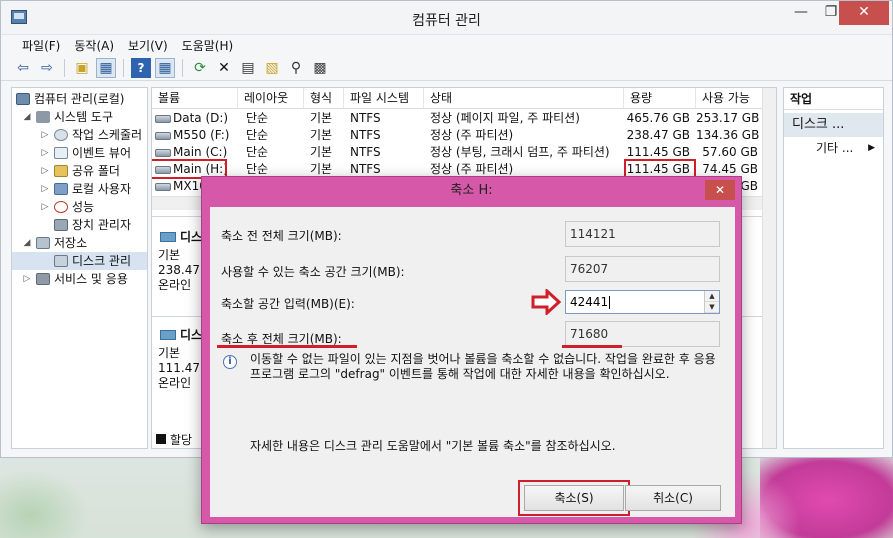  What do you see at coordinates (79, 117) in the screenshot?
I see `tree-item-system-tools: ◢ 시스템 도구` at bounding box center [79, 117].